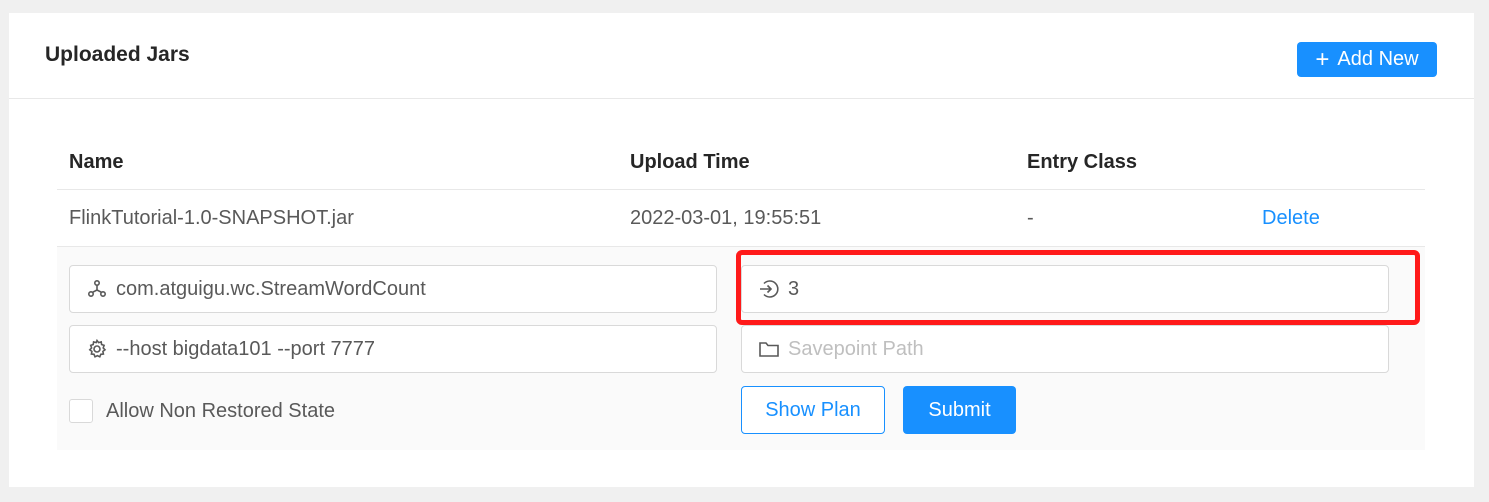 This screenshot has width=1489, height=502. I want to click on savepoint-path-placeholder: Savepoint Path, so click(856, 348).